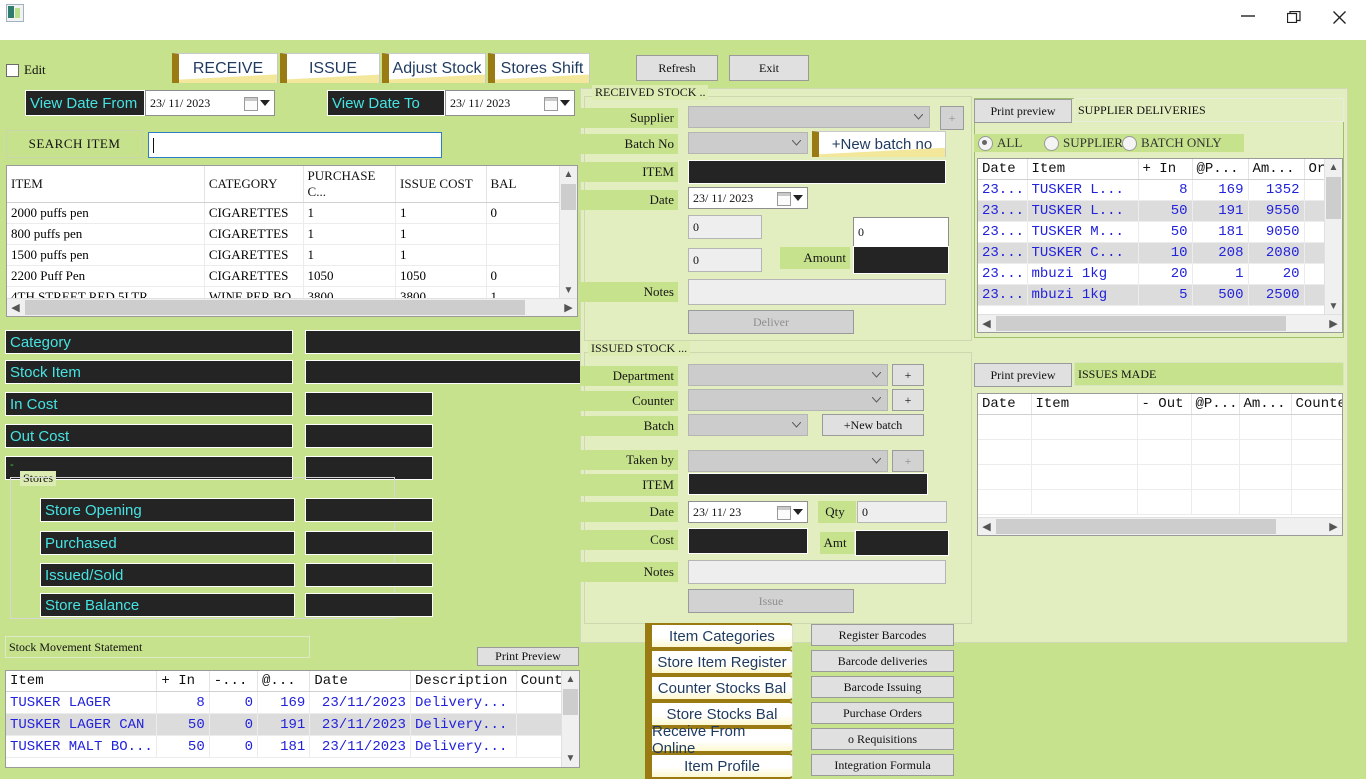 This screenshot has height=779, width=1366. I want to click on action-button-register-barcodes: Register Barcodes, so click(882, 635).